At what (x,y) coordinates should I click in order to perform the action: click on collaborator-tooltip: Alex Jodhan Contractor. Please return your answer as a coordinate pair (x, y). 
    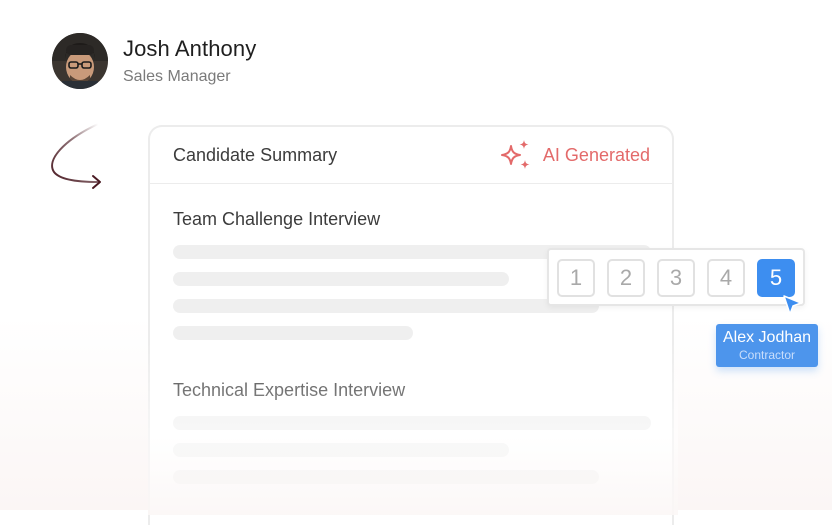
    Looking at the image, I should click on (767, 345).